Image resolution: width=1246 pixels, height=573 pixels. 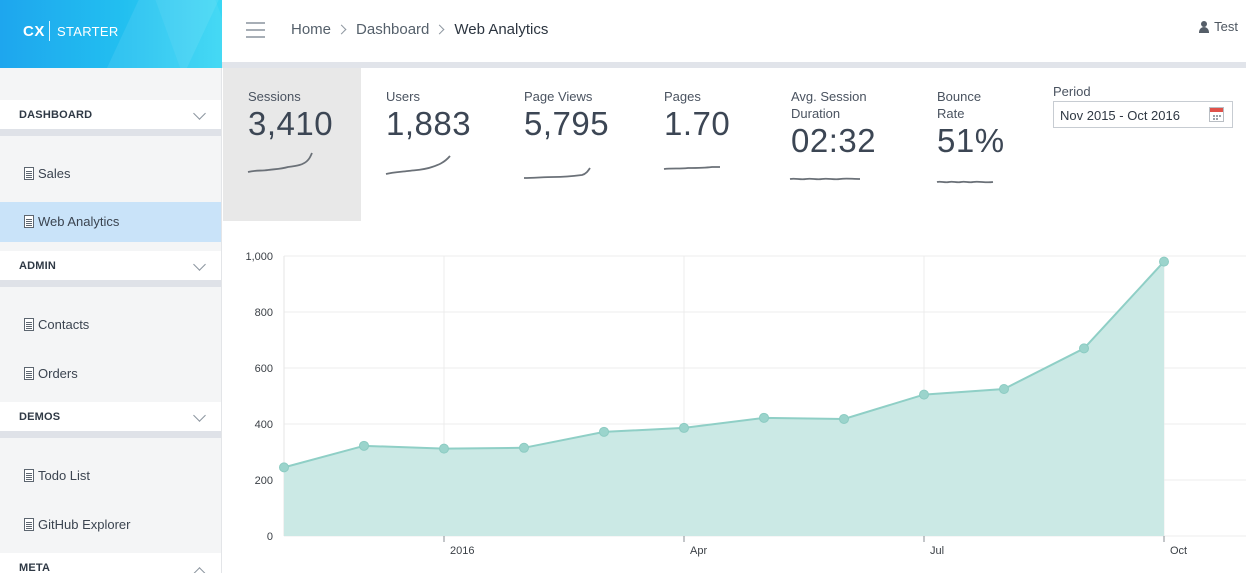 I want to click on kpi-sessions: Sessions 3,410, so click(x=290, y=115).